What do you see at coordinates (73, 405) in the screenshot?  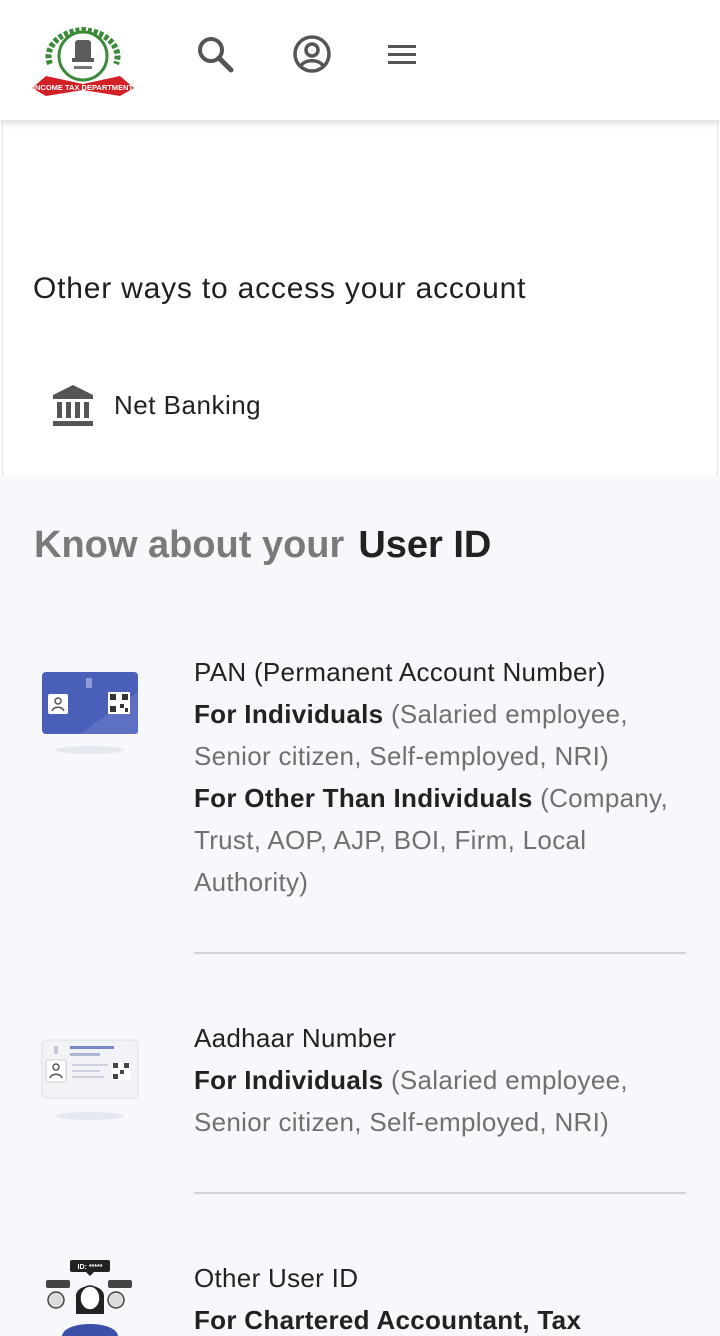 I see `bank-icon` at bounding box center [73, 405].